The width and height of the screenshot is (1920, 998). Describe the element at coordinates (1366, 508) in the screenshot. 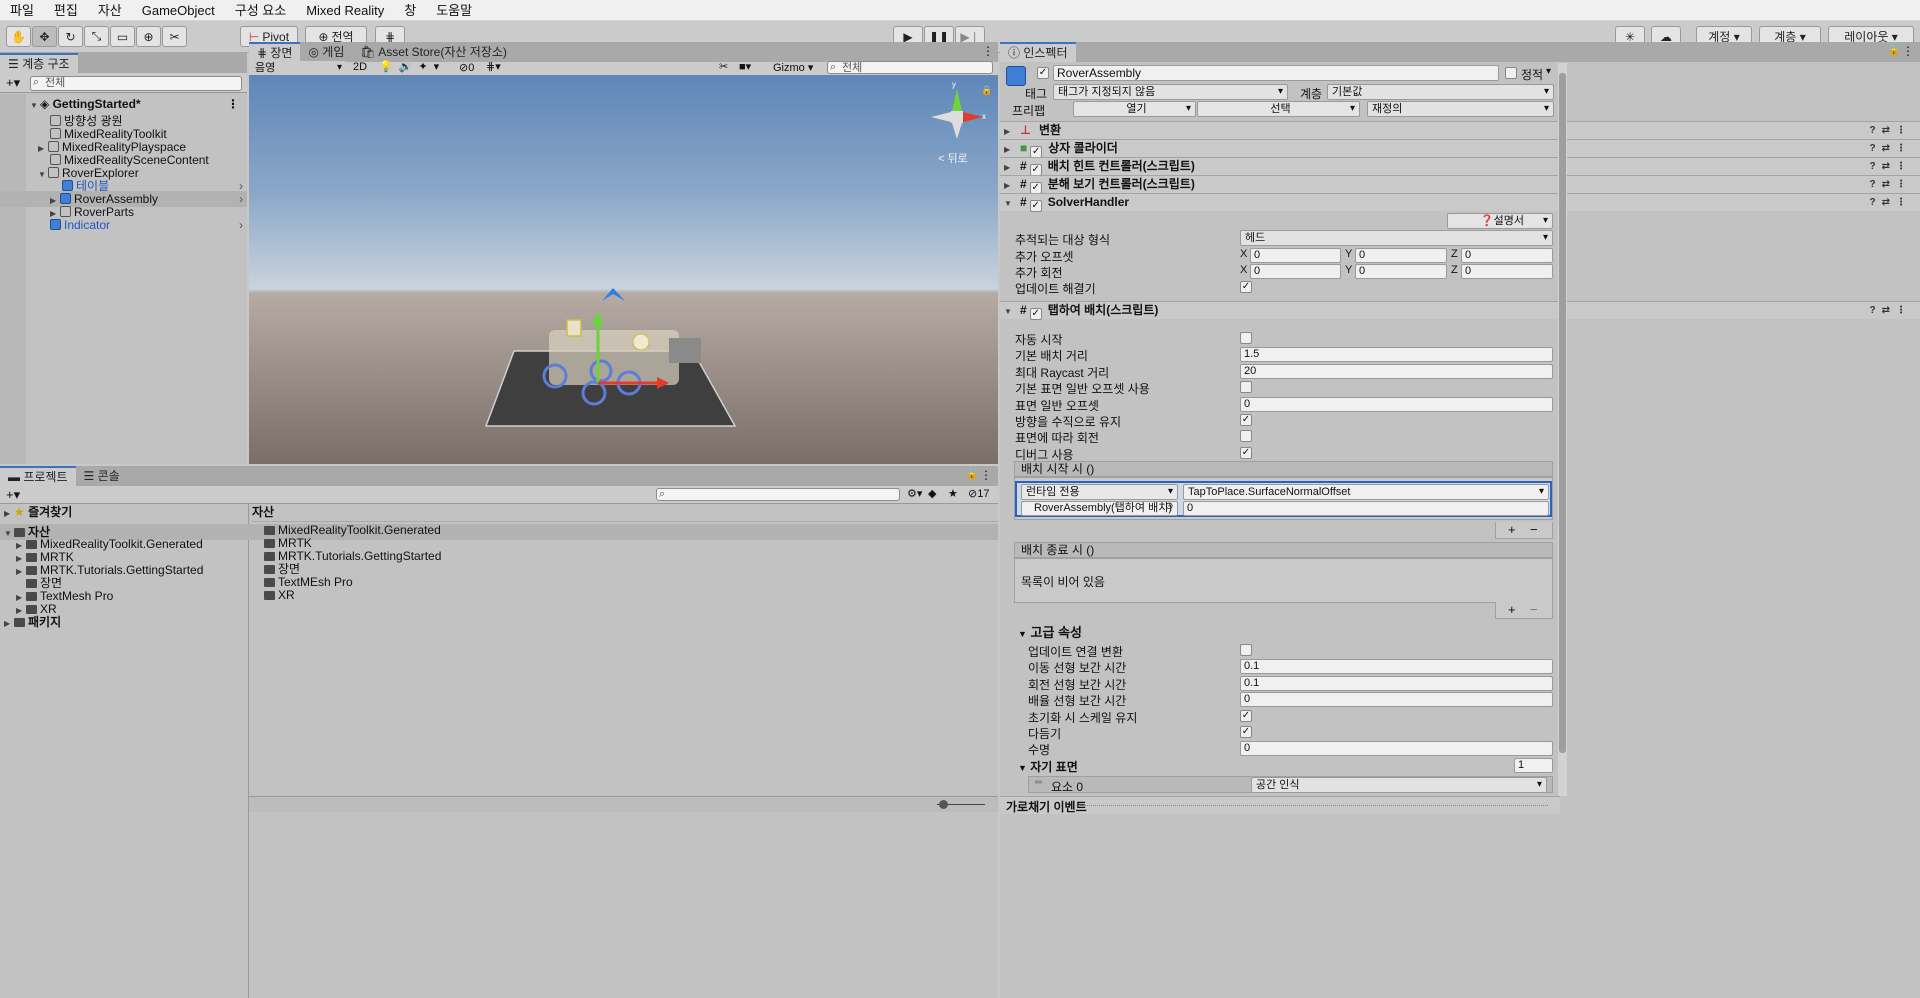

I see `event-argument-field: 0` at that location.